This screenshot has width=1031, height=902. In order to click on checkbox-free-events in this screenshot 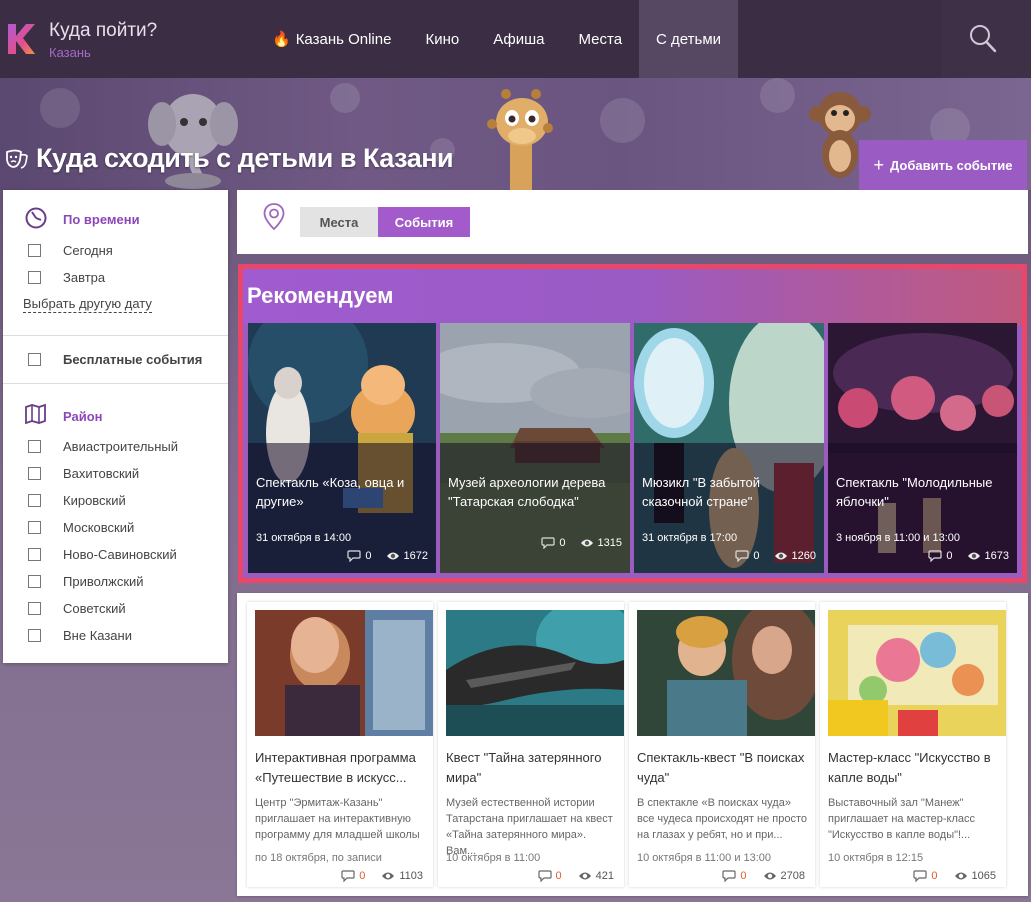, I will do `click(34, 359)`.